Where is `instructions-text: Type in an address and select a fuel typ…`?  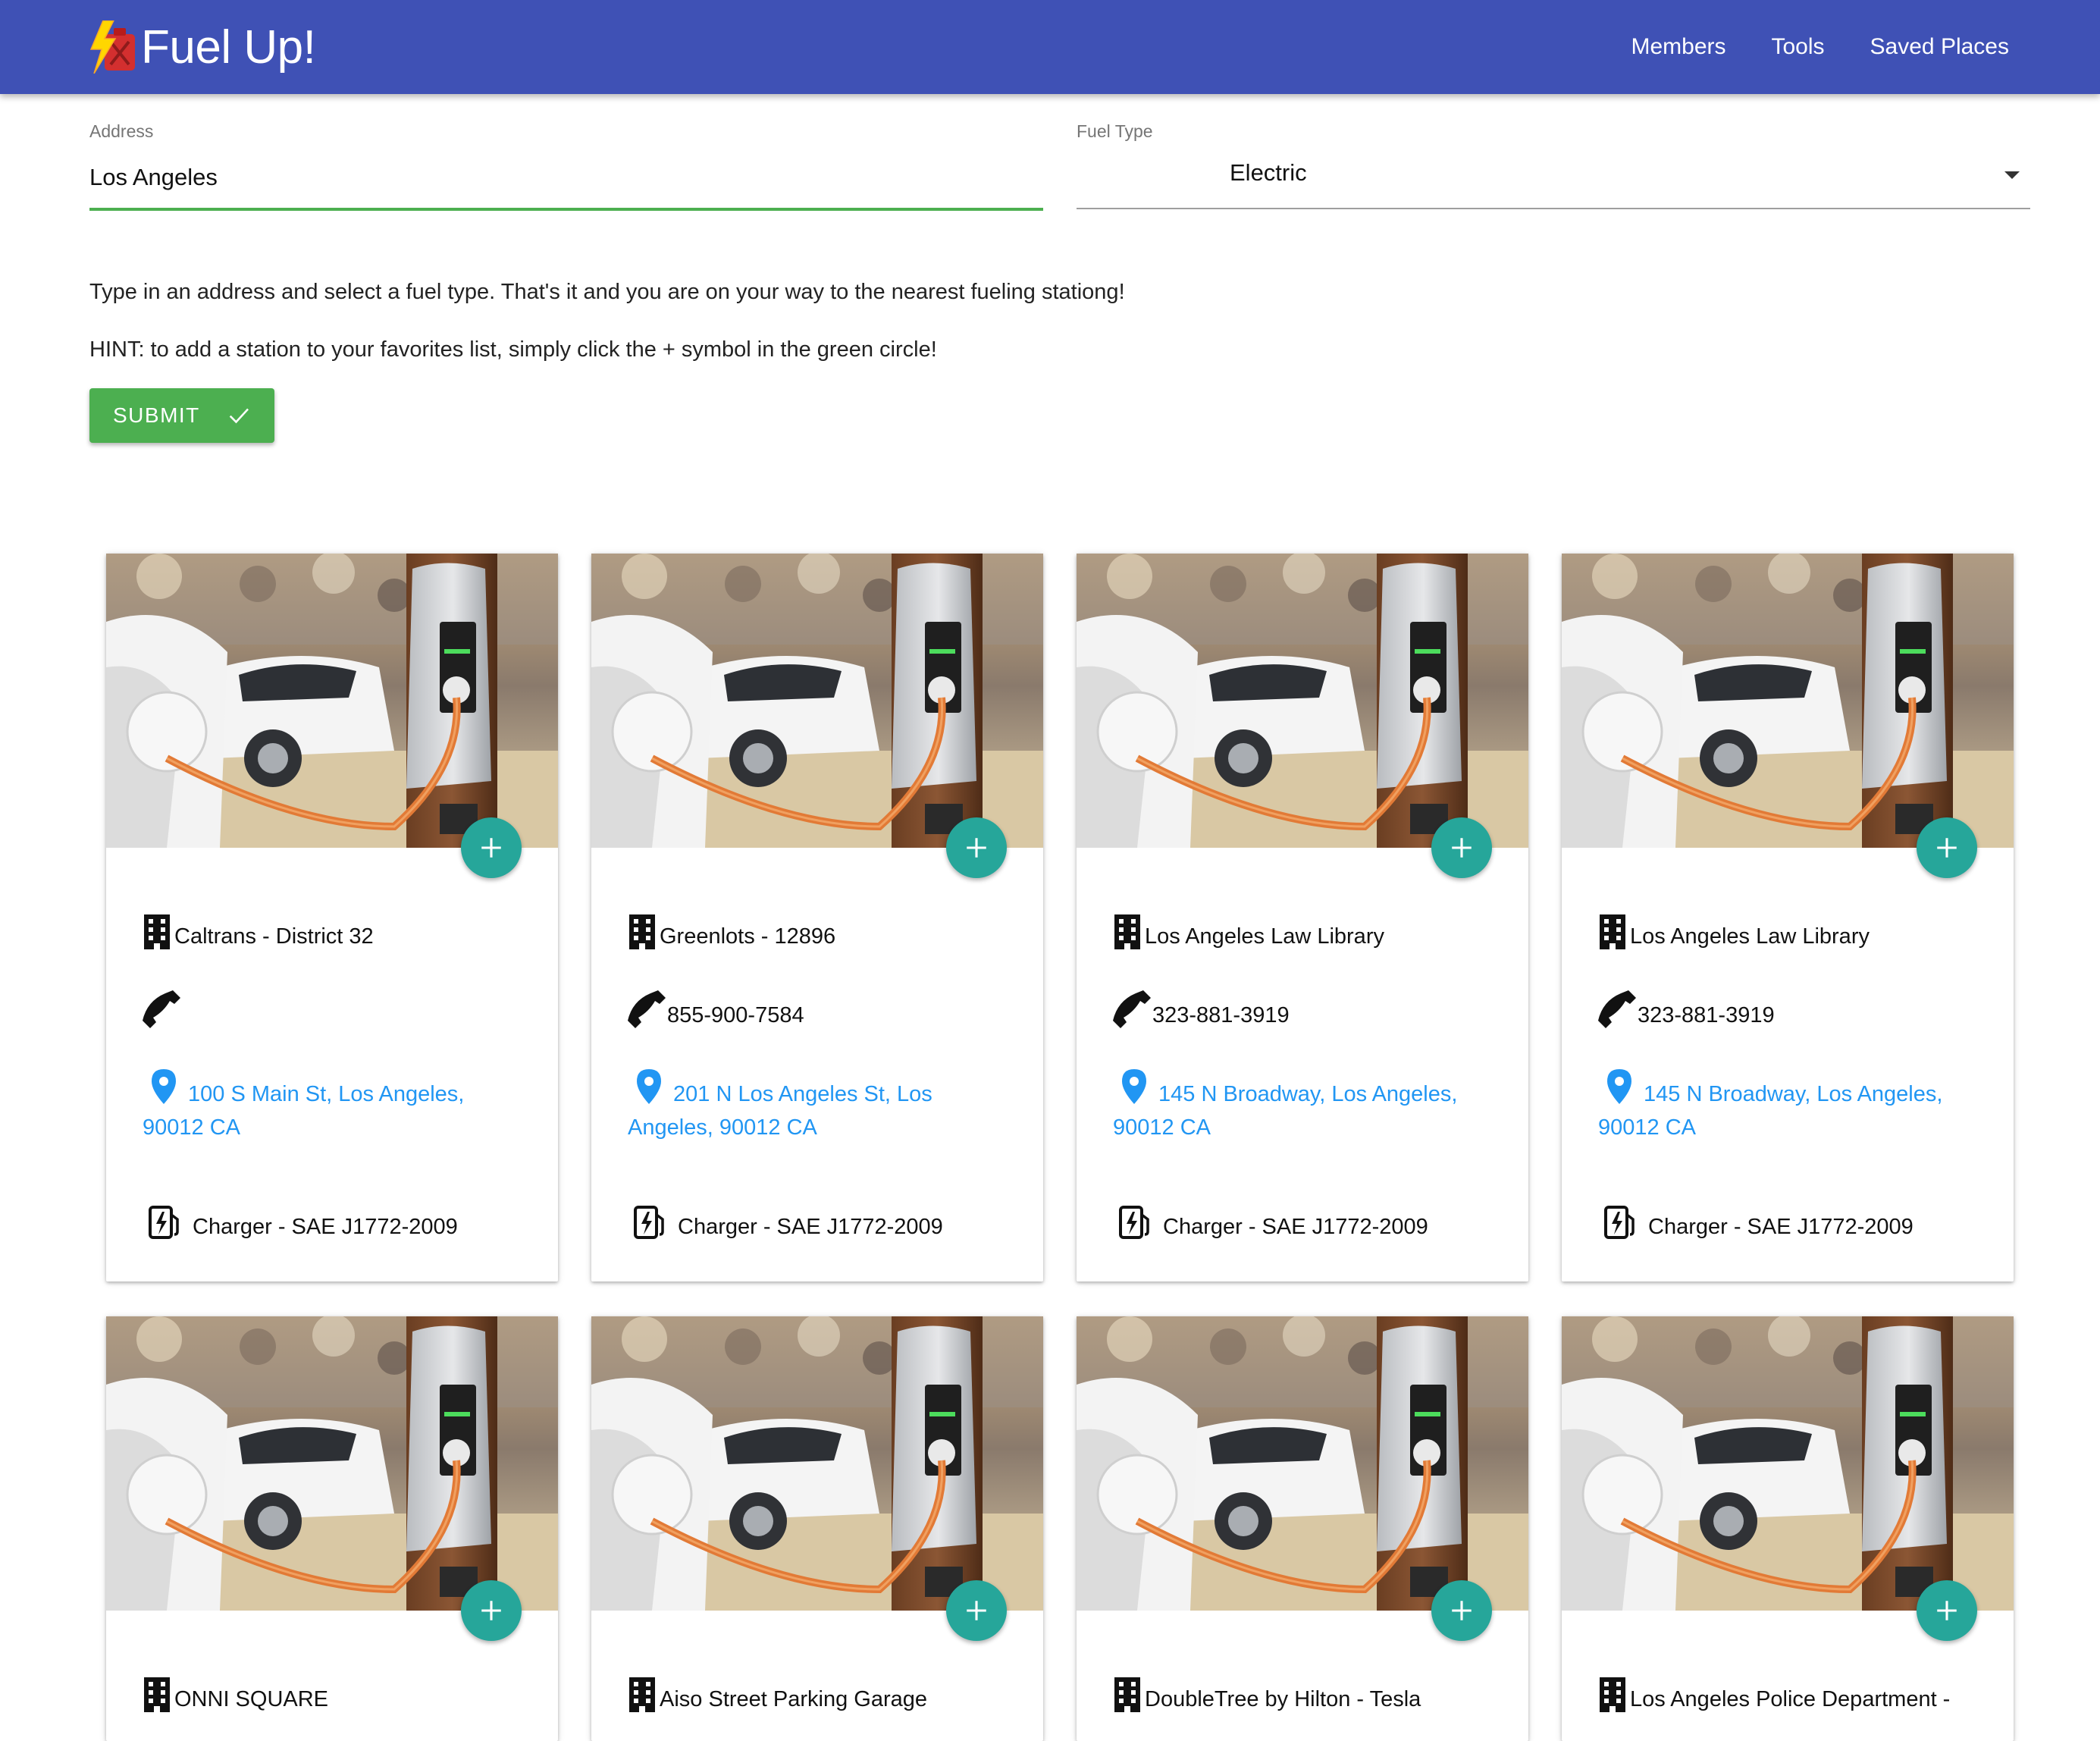 instructions-text: Type in an address and select a fuel typ… is located at coordinates (607, 292).